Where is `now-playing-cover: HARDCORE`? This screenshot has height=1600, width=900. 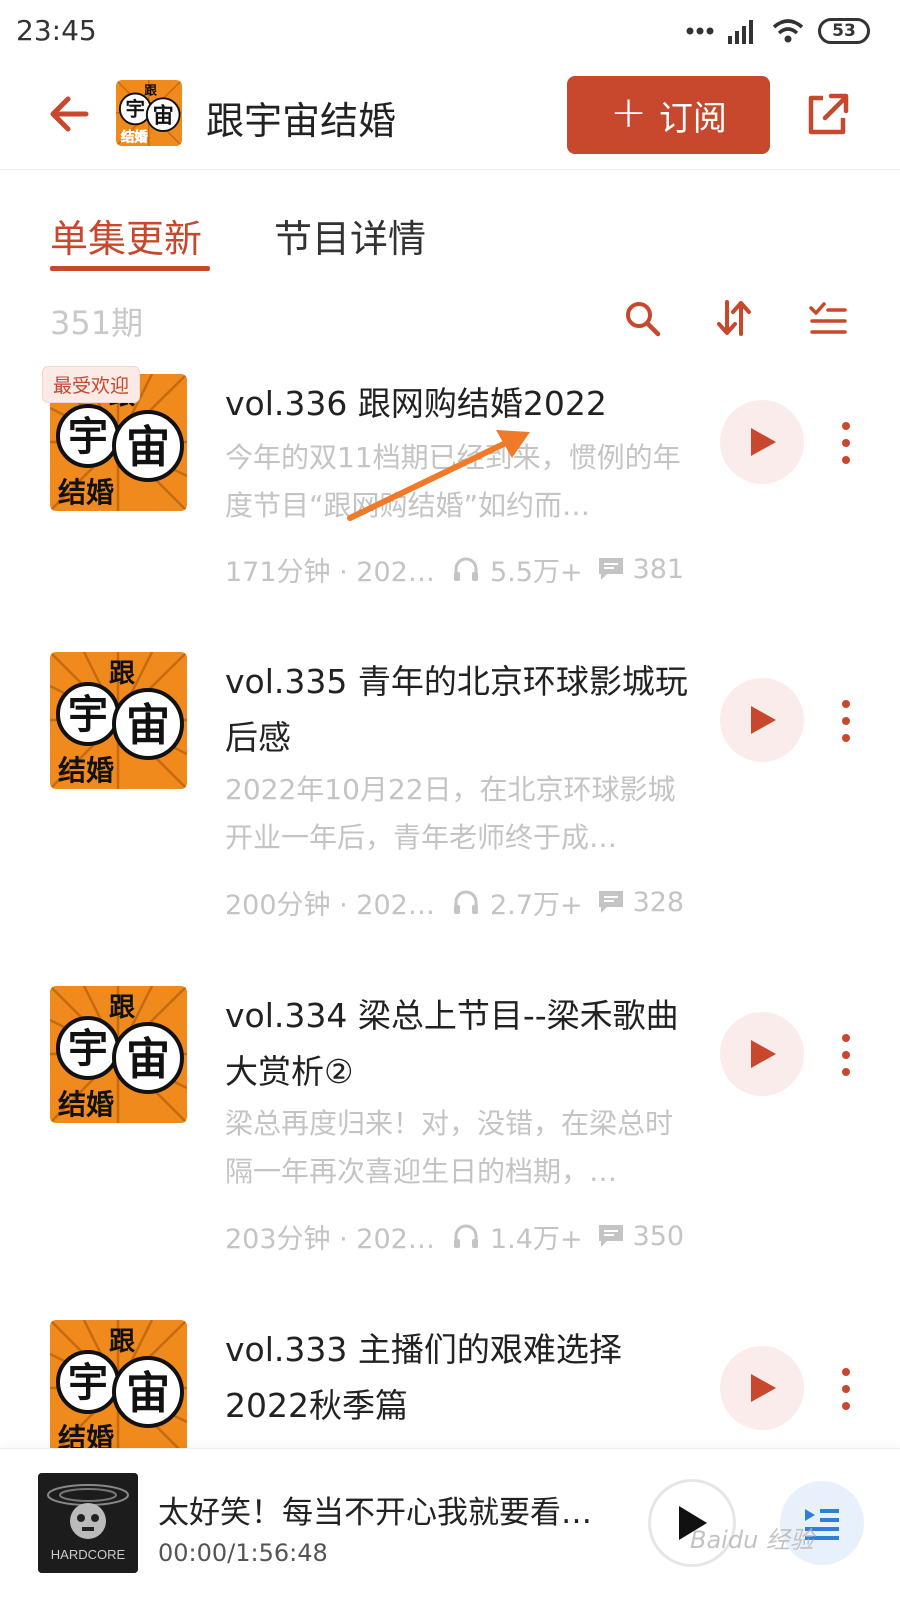 now-playing-cover: HARDCORE is located at coordinates (88, 1523).